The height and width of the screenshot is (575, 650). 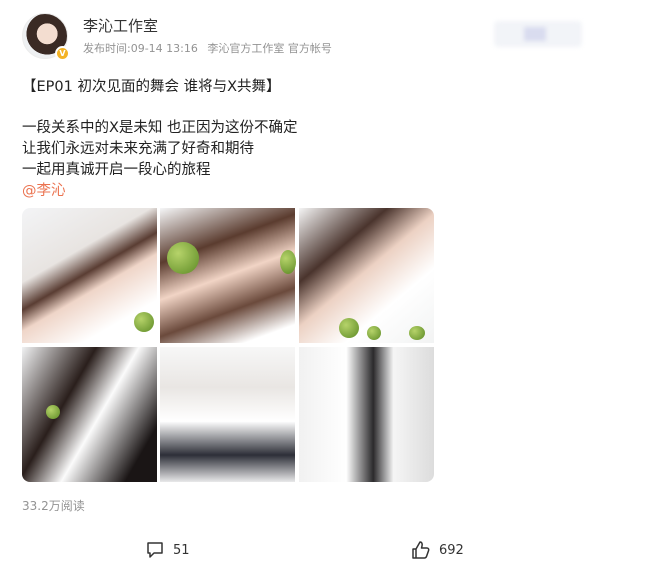 What do you see at coordinates (160, 128) in the screenshot?
I see `post-line: 一段关系中的X是未知 也正因为这份不确定` at bounding box center [160, 128].